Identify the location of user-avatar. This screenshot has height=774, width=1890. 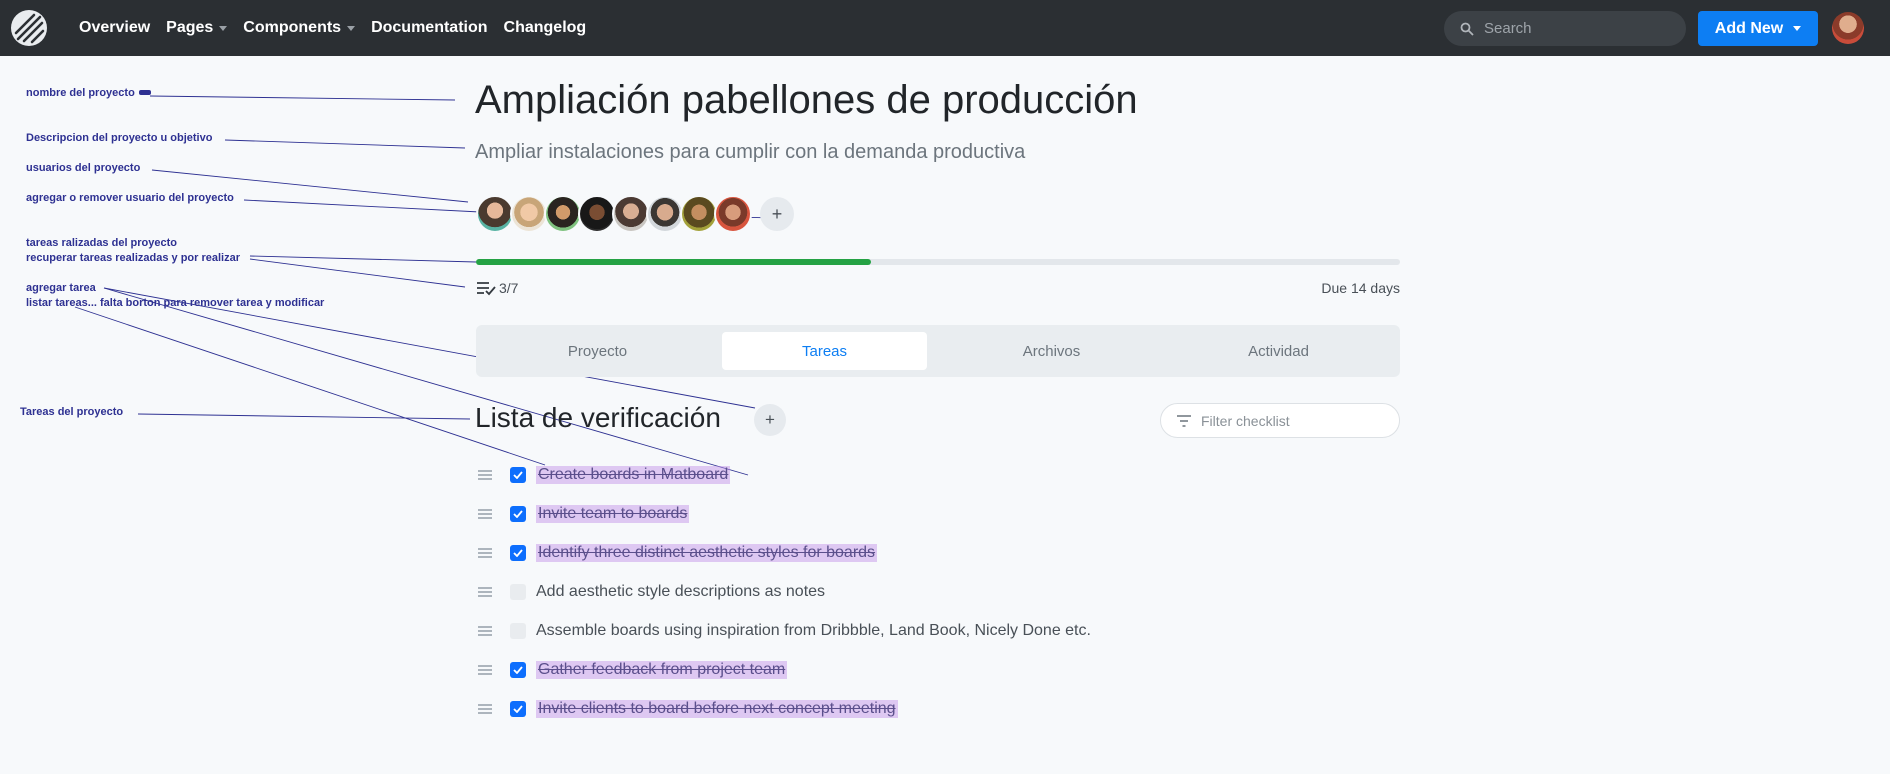
(1848, 28).